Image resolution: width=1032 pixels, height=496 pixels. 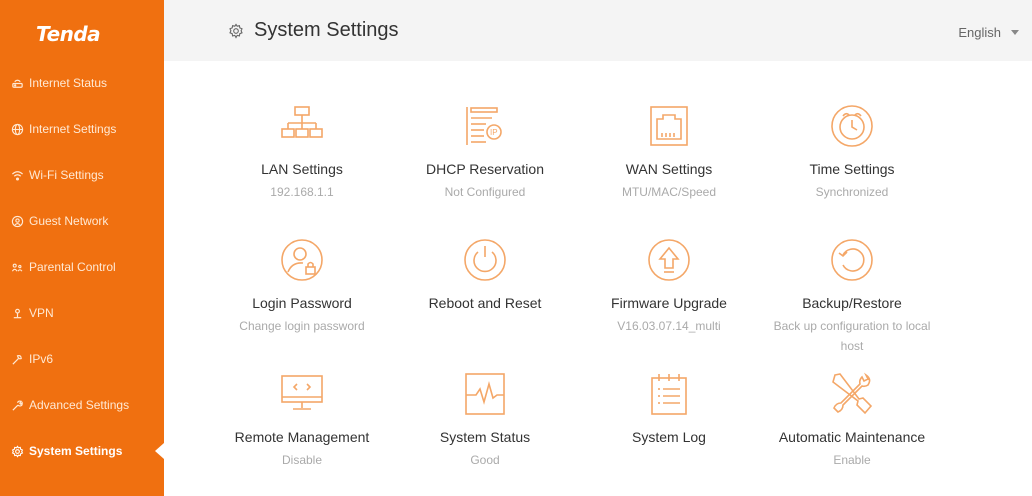 I want to click on card-label: Remote Management, so click(x=302, y=437).